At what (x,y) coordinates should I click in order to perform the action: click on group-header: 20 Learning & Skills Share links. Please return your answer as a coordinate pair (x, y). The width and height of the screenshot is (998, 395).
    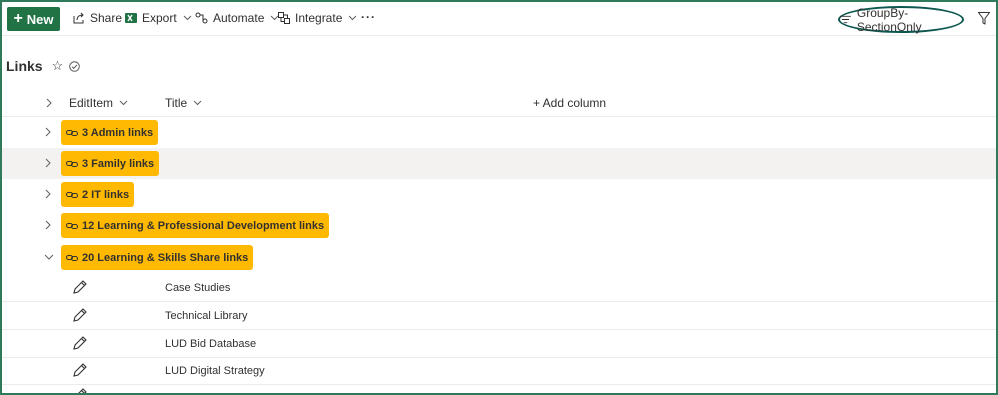
    Looking at the image, I should click on (499, 257).